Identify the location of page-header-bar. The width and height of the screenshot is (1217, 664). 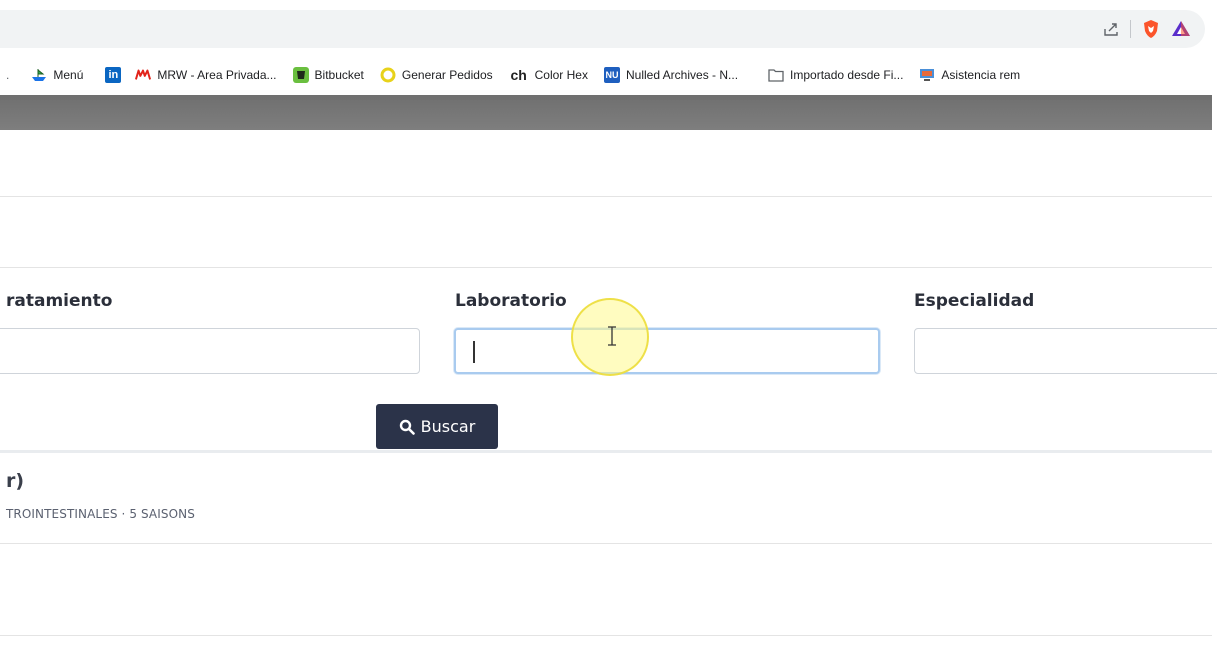
(606, 112).